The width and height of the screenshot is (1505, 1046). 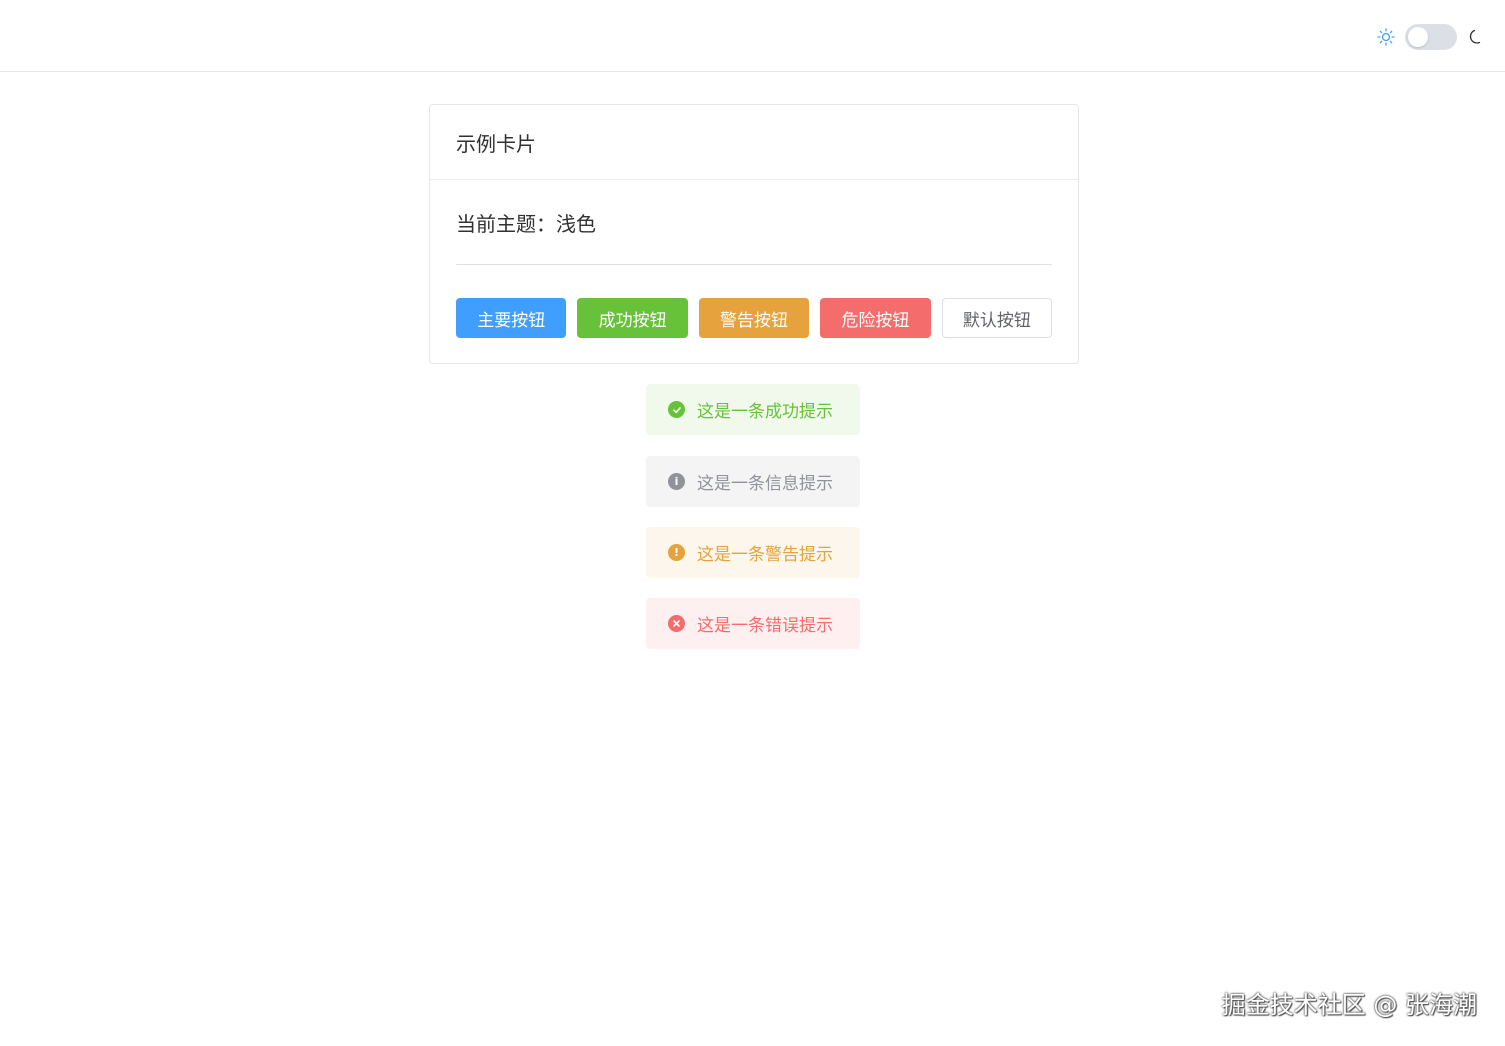 I want to click on alert-text: 这是一条错误提示, so click(x=765, y=626).